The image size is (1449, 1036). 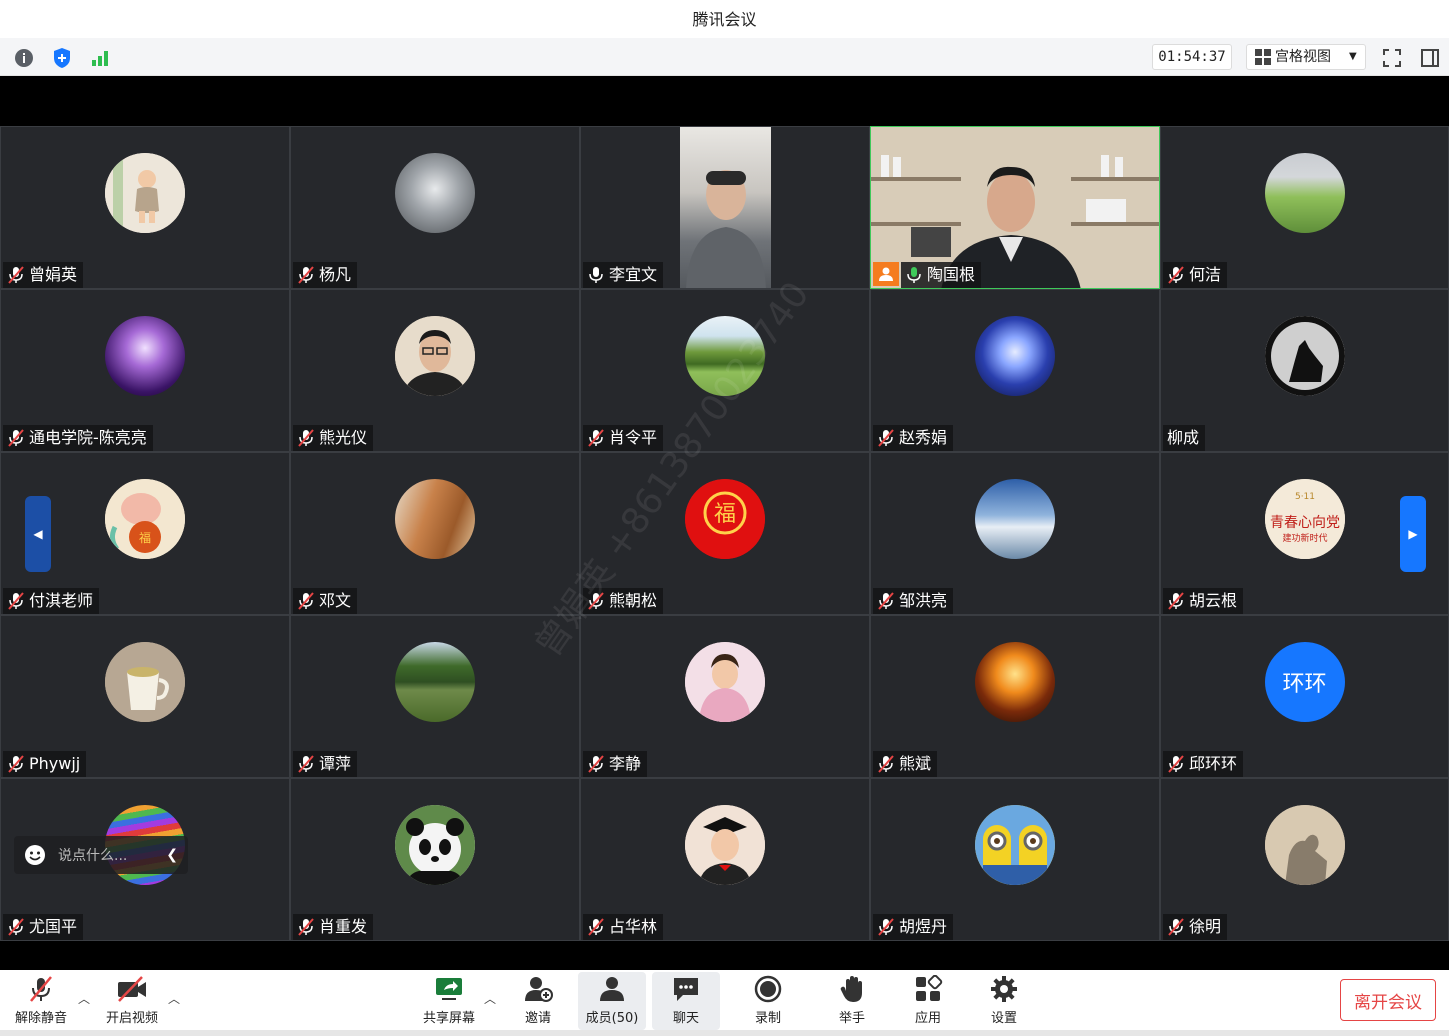 I want to click on participant-nametag: 邹洪亮, so click(x=913, y=601).